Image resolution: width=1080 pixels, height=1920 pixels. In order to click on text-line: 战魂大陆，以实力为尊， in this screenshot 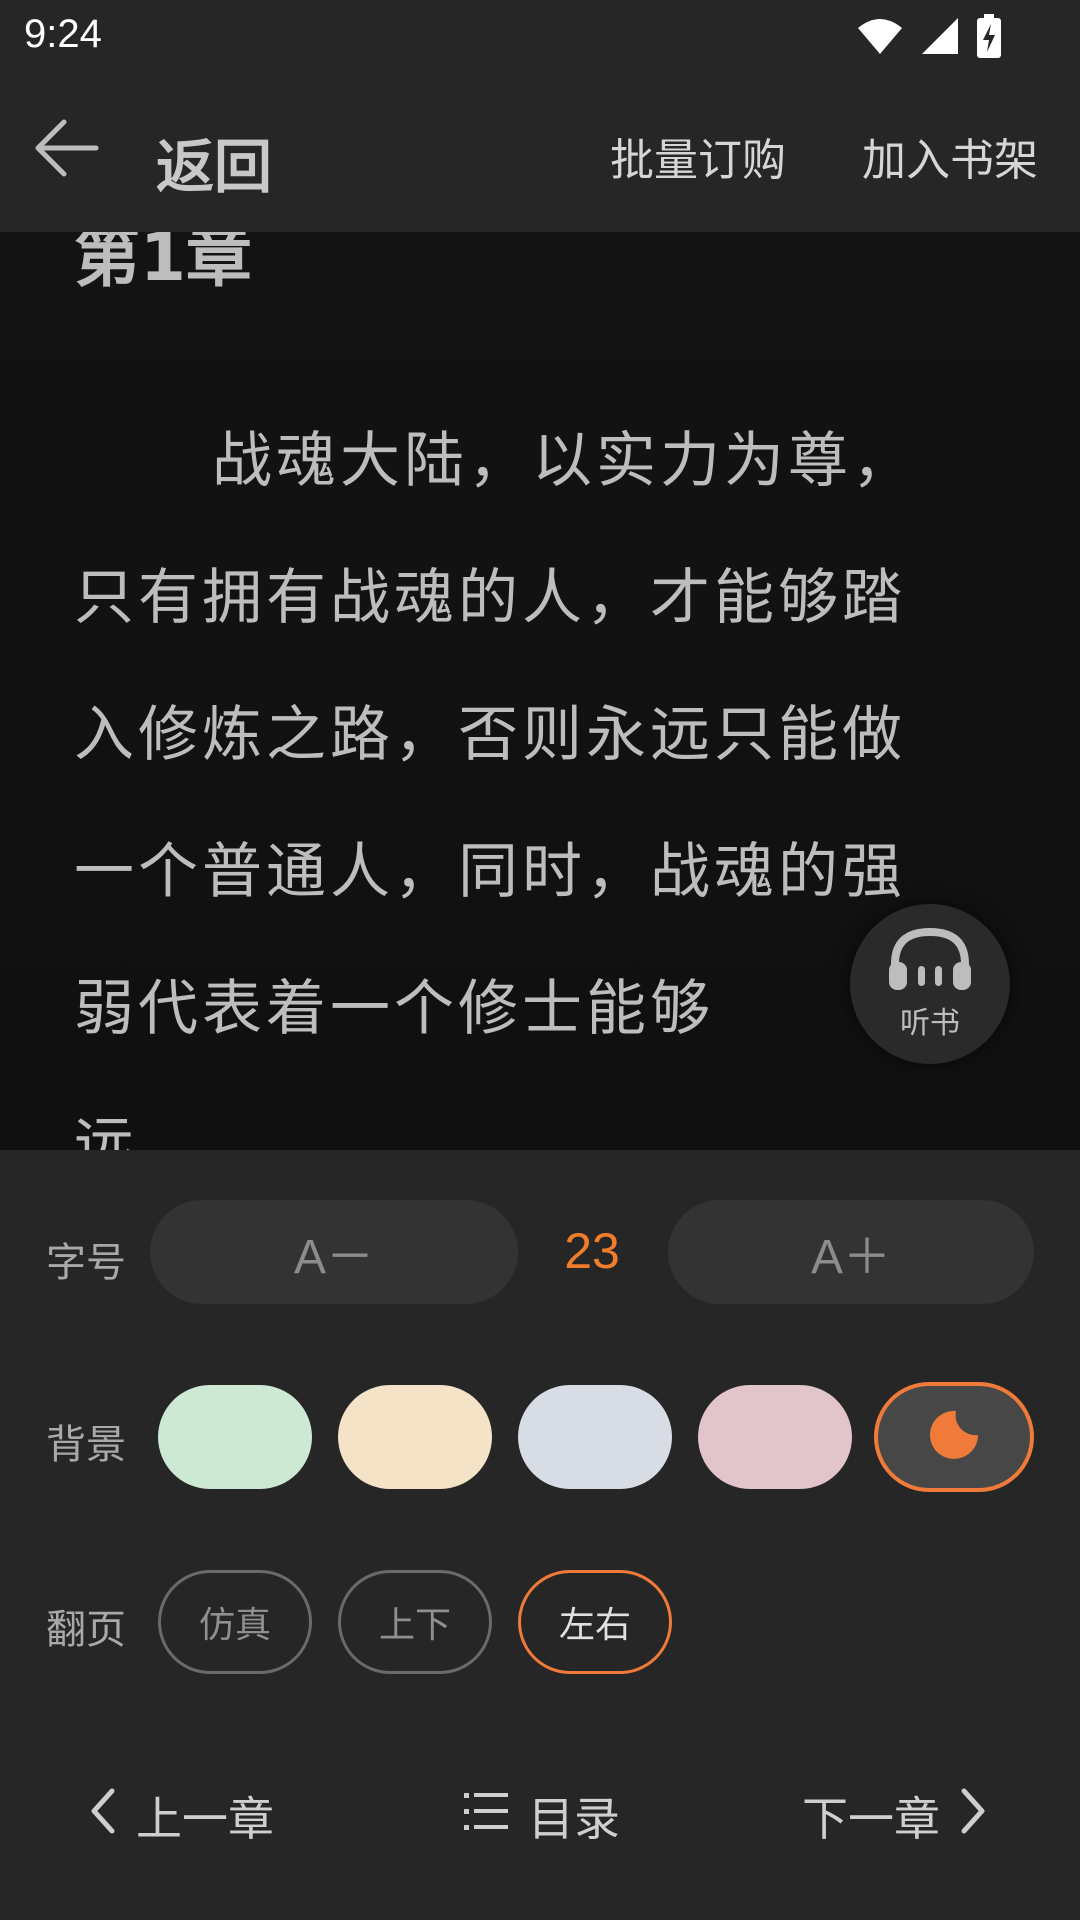, I will do `click(564, 461)`.